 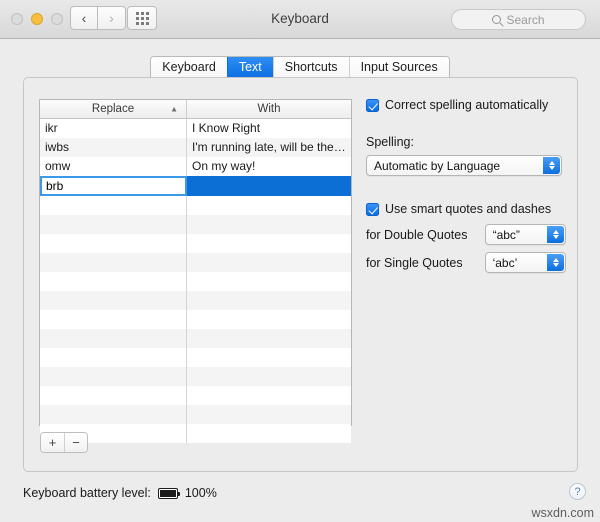 I want to click on smart-quotes-label: Use smart quotes and dashes, so click(x=468, y=209).